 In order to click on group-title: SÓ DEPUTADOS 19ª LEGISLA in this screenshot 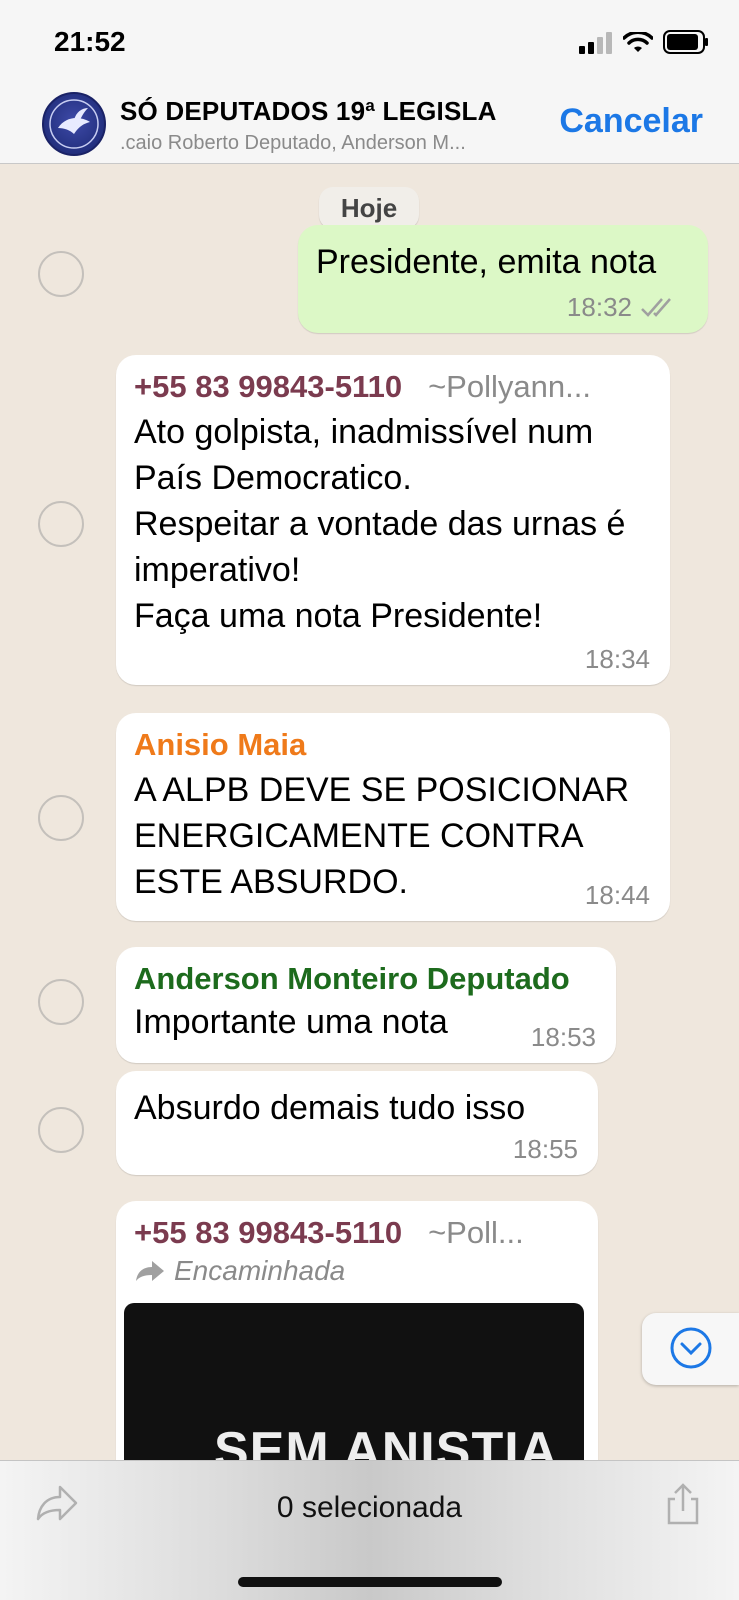, I will do `click(308, 111)`.